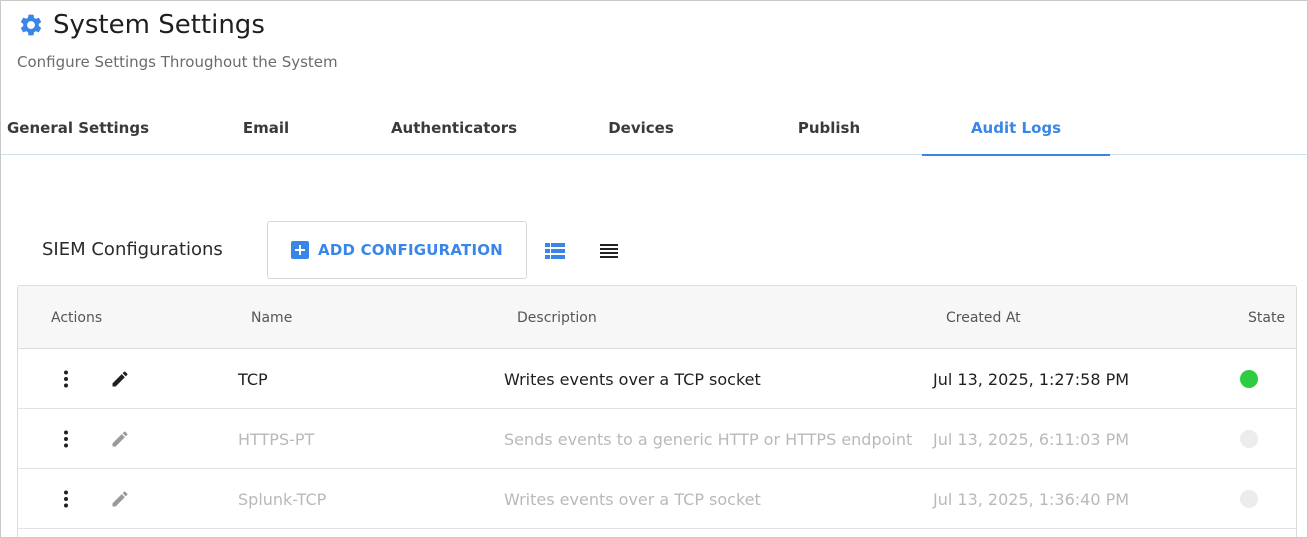 The width and height of the screenshot is (1308, 538). What do you see at coordinates (641, 128) in the screenshot?
I see `tab-devices: Devices` at bounding box center [641, 128].